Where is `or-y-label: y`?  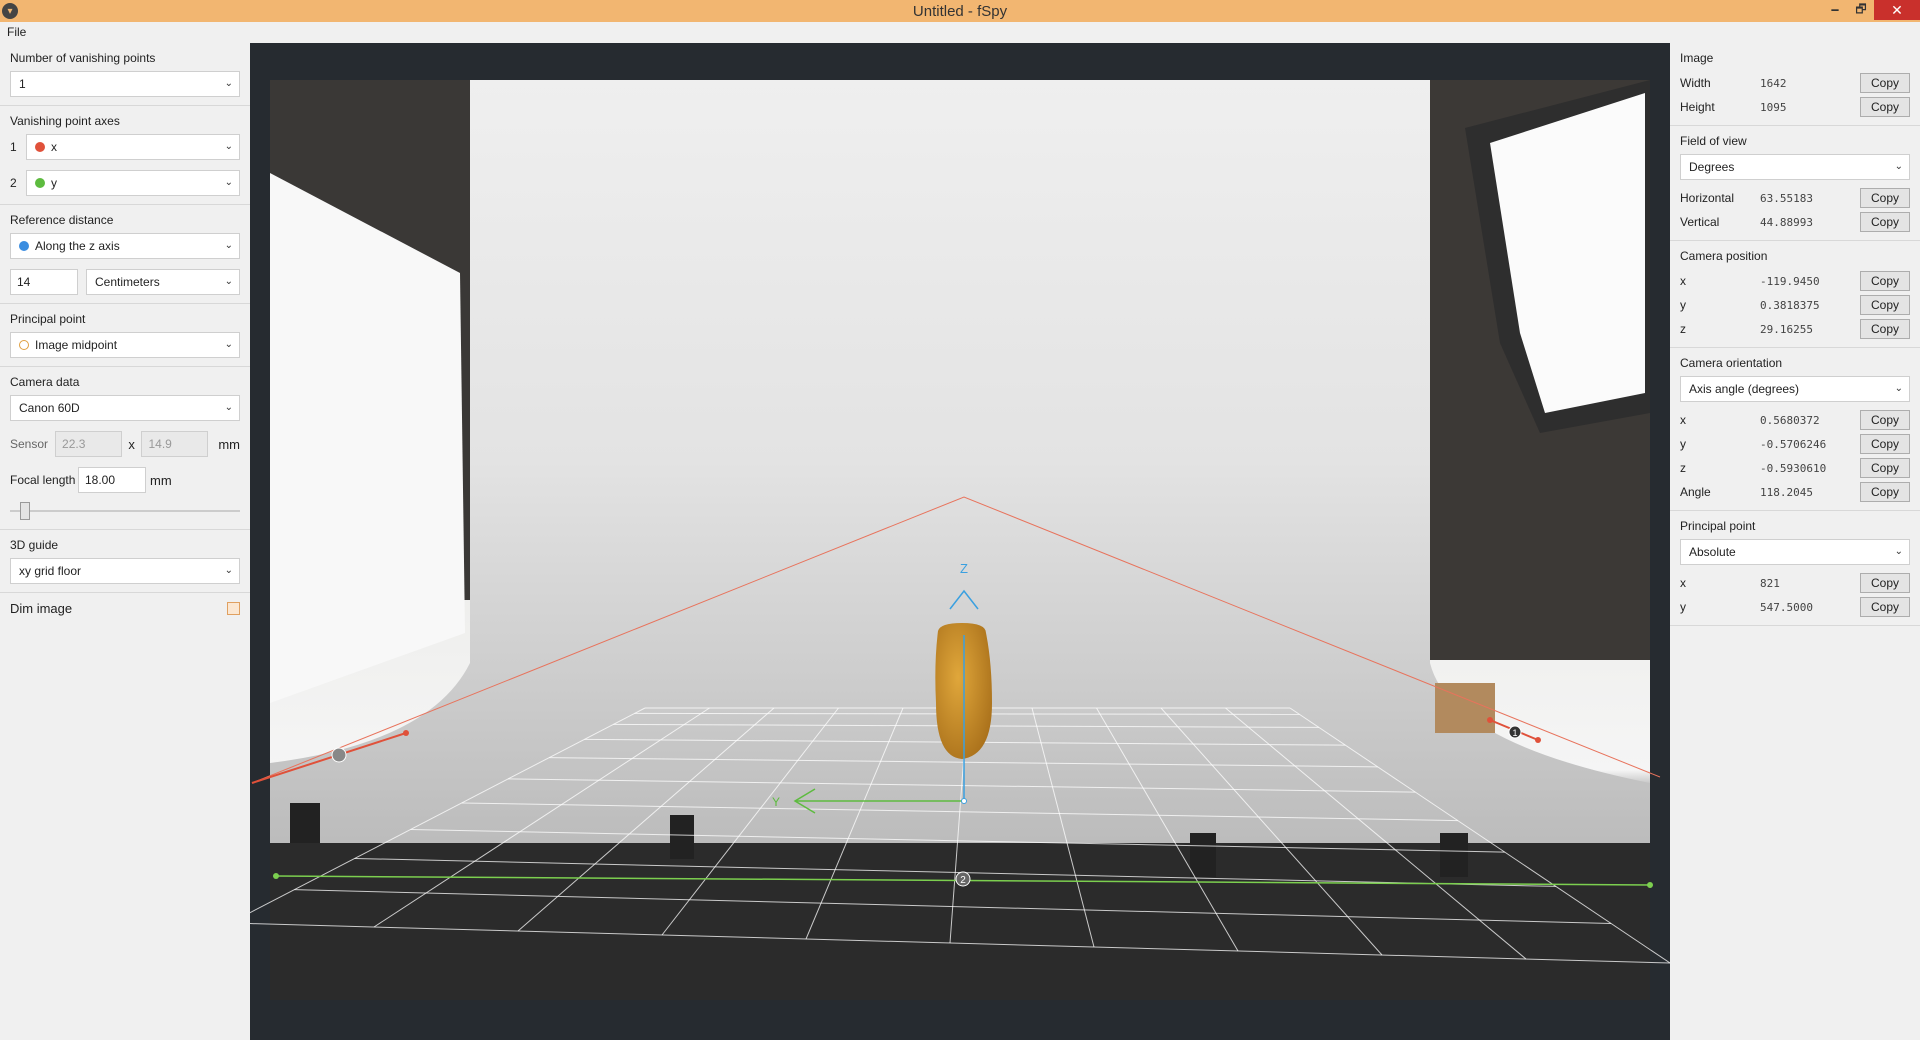 or-y-label: y is located at coordinates (1683, 444).